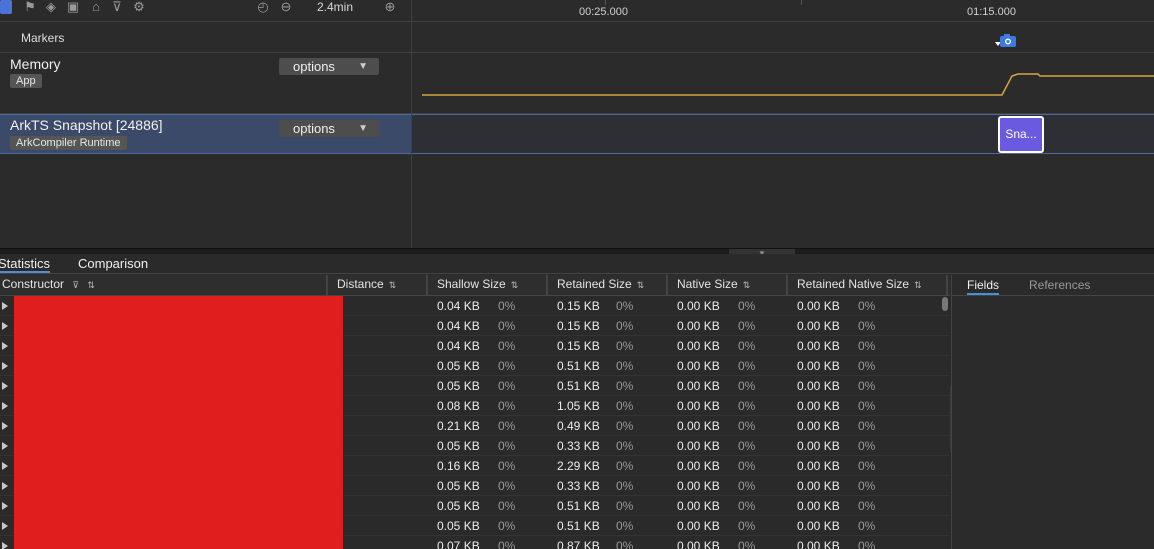 The image size is (1154, 549). I want to click on memory-track, so click(783, 83).